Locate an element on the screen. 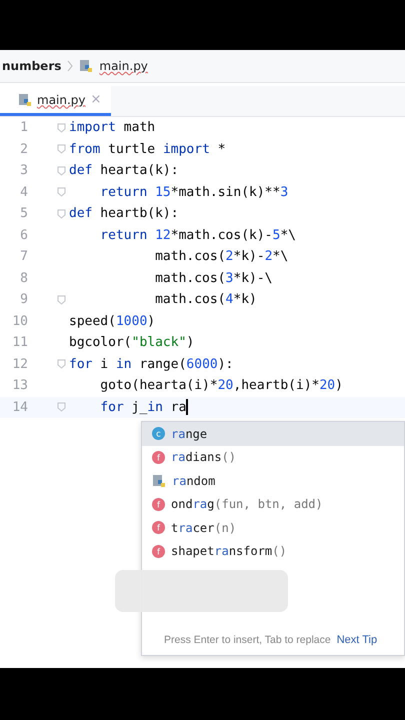  code-line: for i in range(6000): is located at coordinates (151, 364).